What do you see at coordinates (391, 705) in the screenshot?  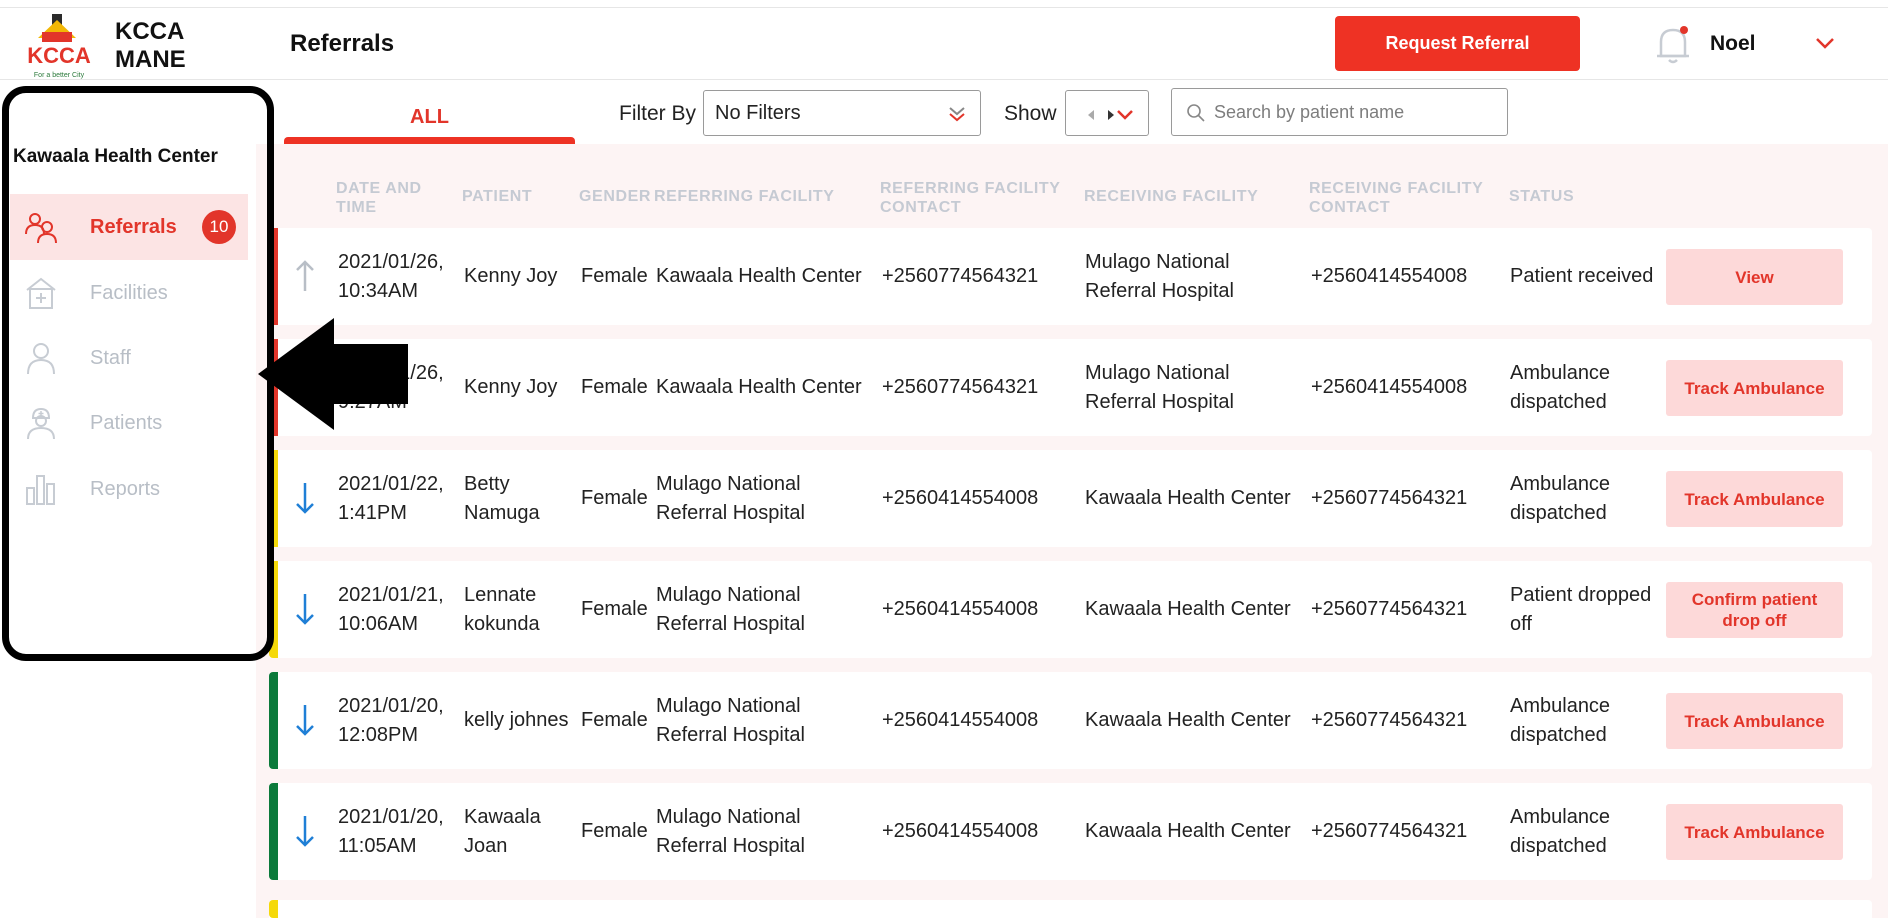 I see `cell-date-line: 2021/01/20,` at bounding box center [391, 705].